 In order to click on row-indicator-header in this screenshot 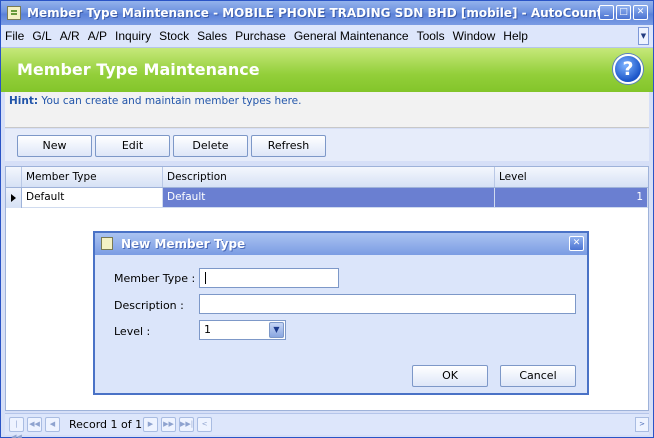, I will do `click(14, 177)`.